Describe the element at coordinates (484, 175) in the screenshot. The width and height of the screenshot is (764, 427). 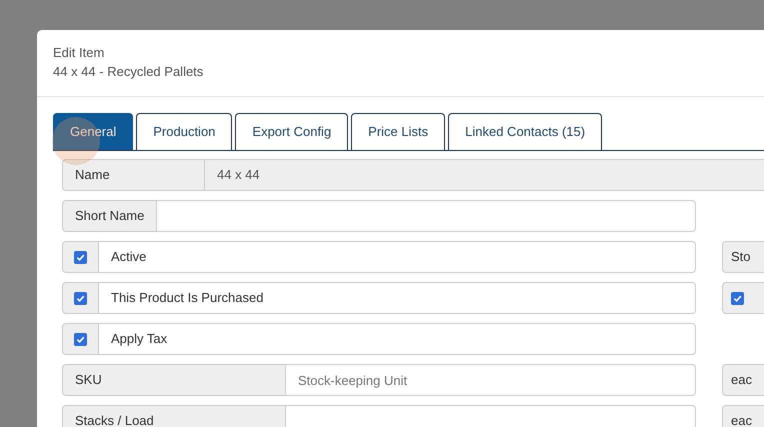
I see `name-field: 44 x 44` at that location.